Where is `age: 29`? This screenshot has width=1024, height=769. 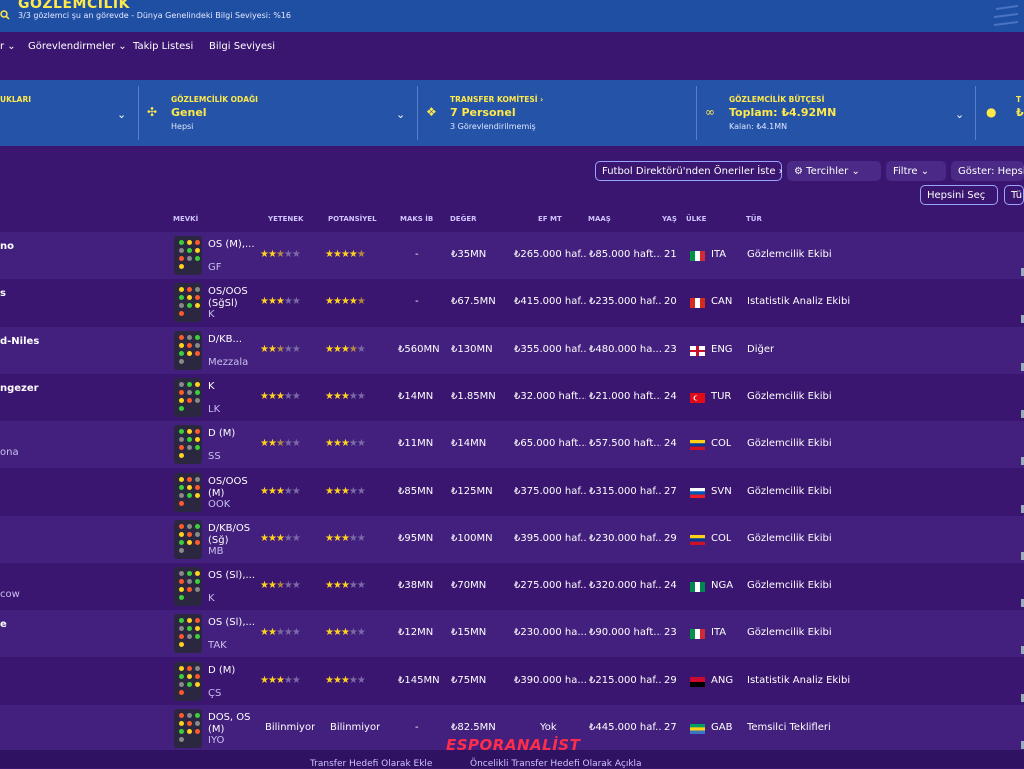 age: 29 is located at coordinates (670, 538).